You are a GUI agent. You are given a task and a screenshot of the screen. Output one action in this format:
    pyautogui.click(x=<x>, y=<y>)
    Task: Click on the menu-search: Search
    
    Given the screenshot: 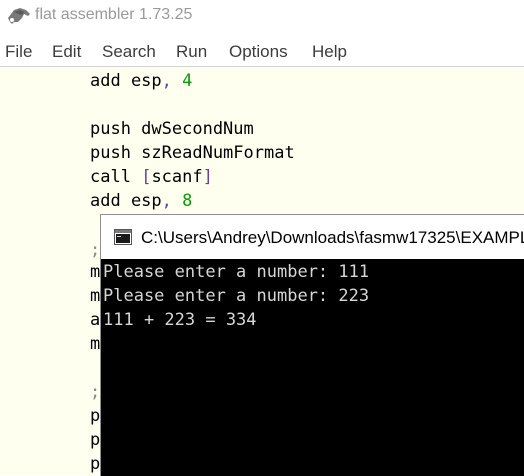 What is the action you would take?
    pyautogui.click(x=129, y=52)
    